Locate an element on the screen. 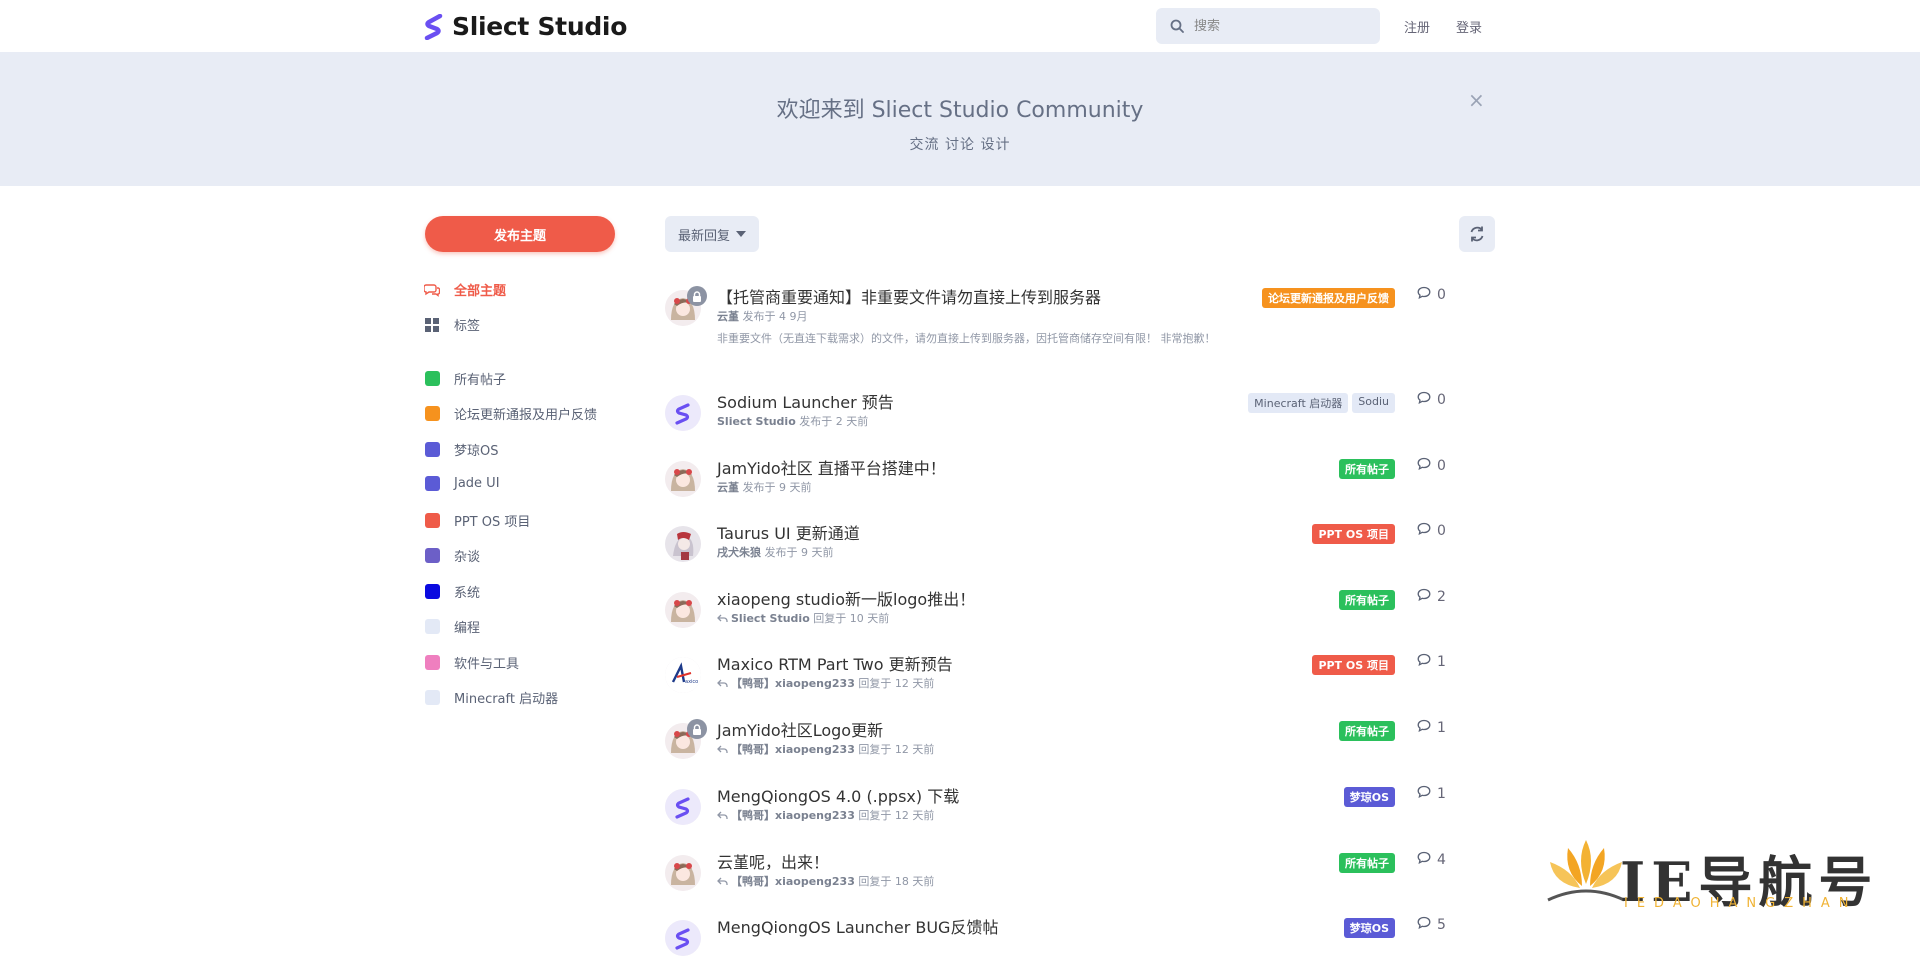  sidebar-tag-item: 所有帖子 is located at coordinates (465, 378).